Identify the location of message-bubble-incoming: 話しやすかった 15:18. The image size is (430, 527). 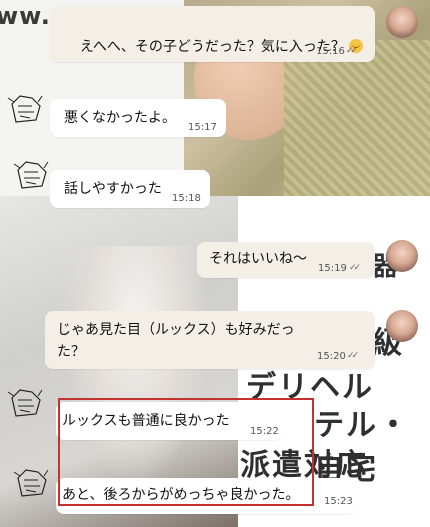
(130, 189).